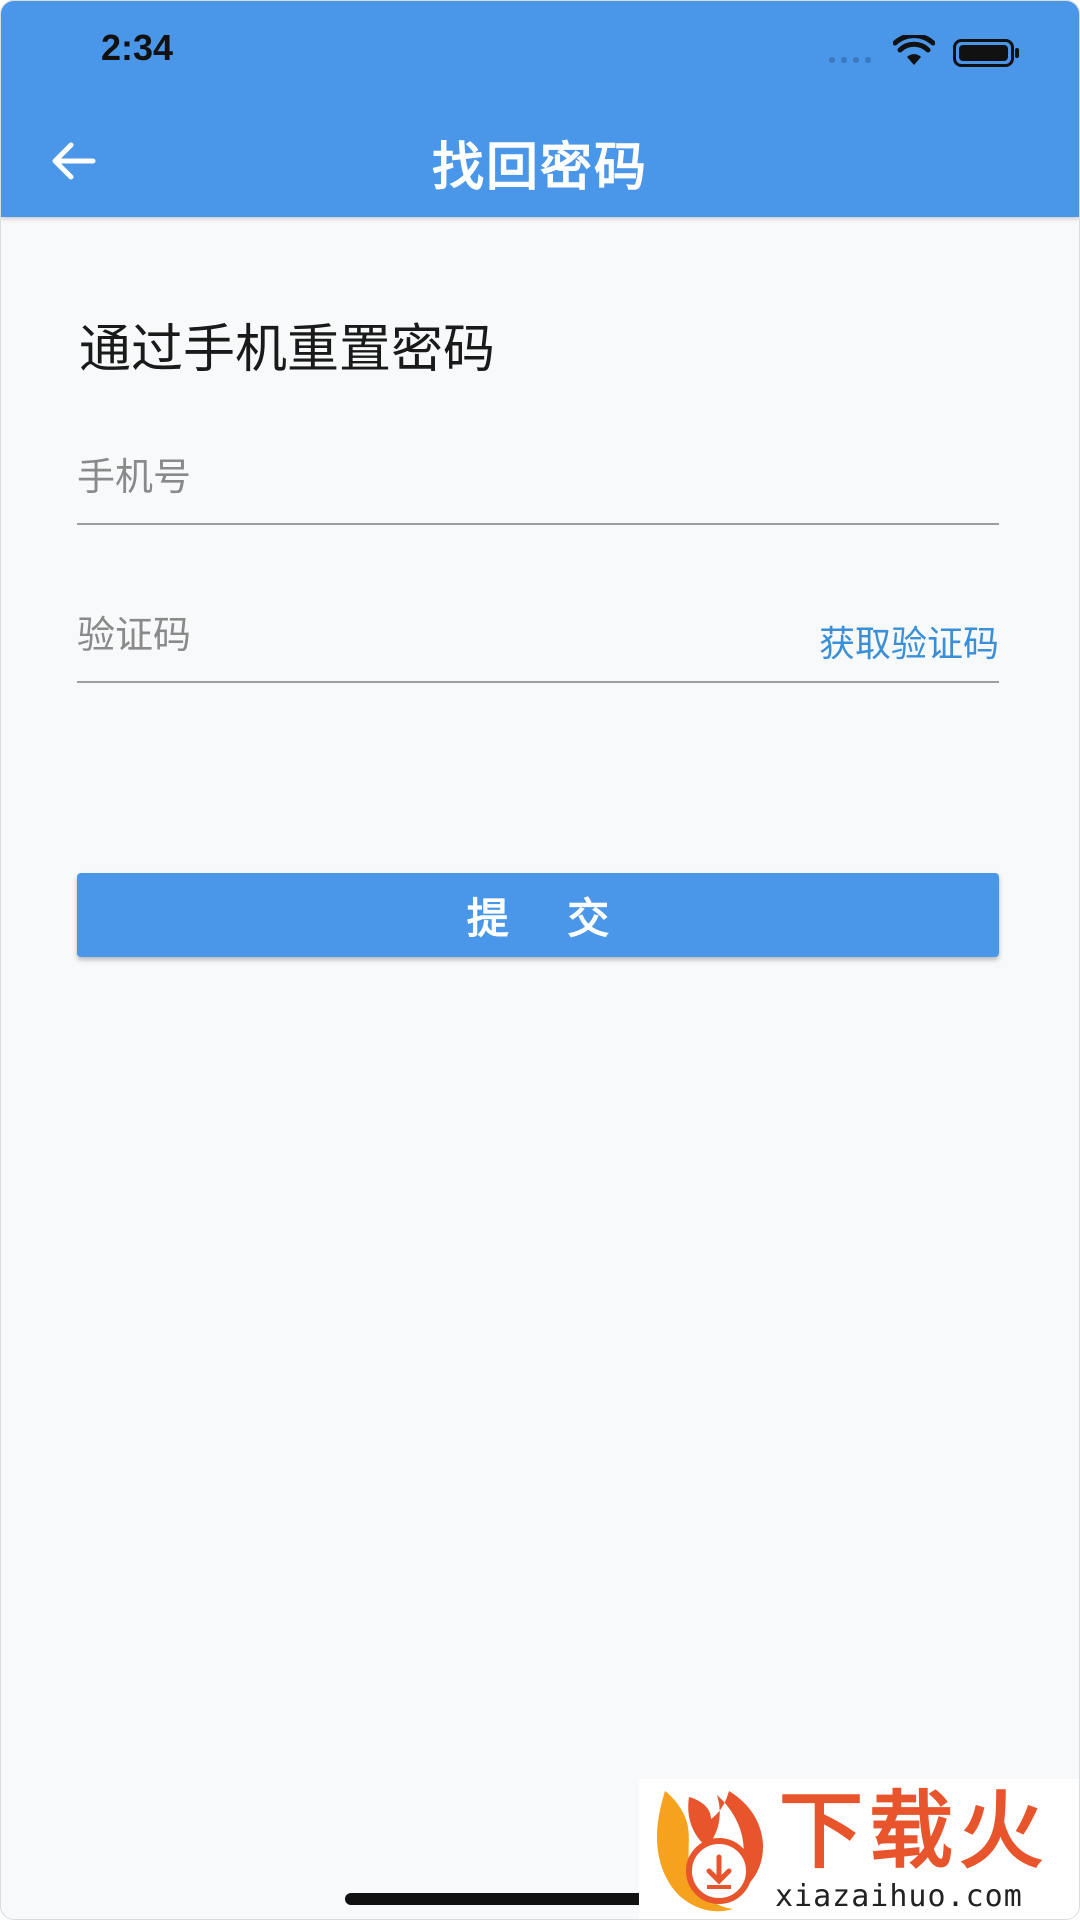 The image size is (1080, 1920). What do you see at coordinates (914, 1831) in the screenshot?
I see `watermark-brand: 下载火` at bounding box center [914, 1831].